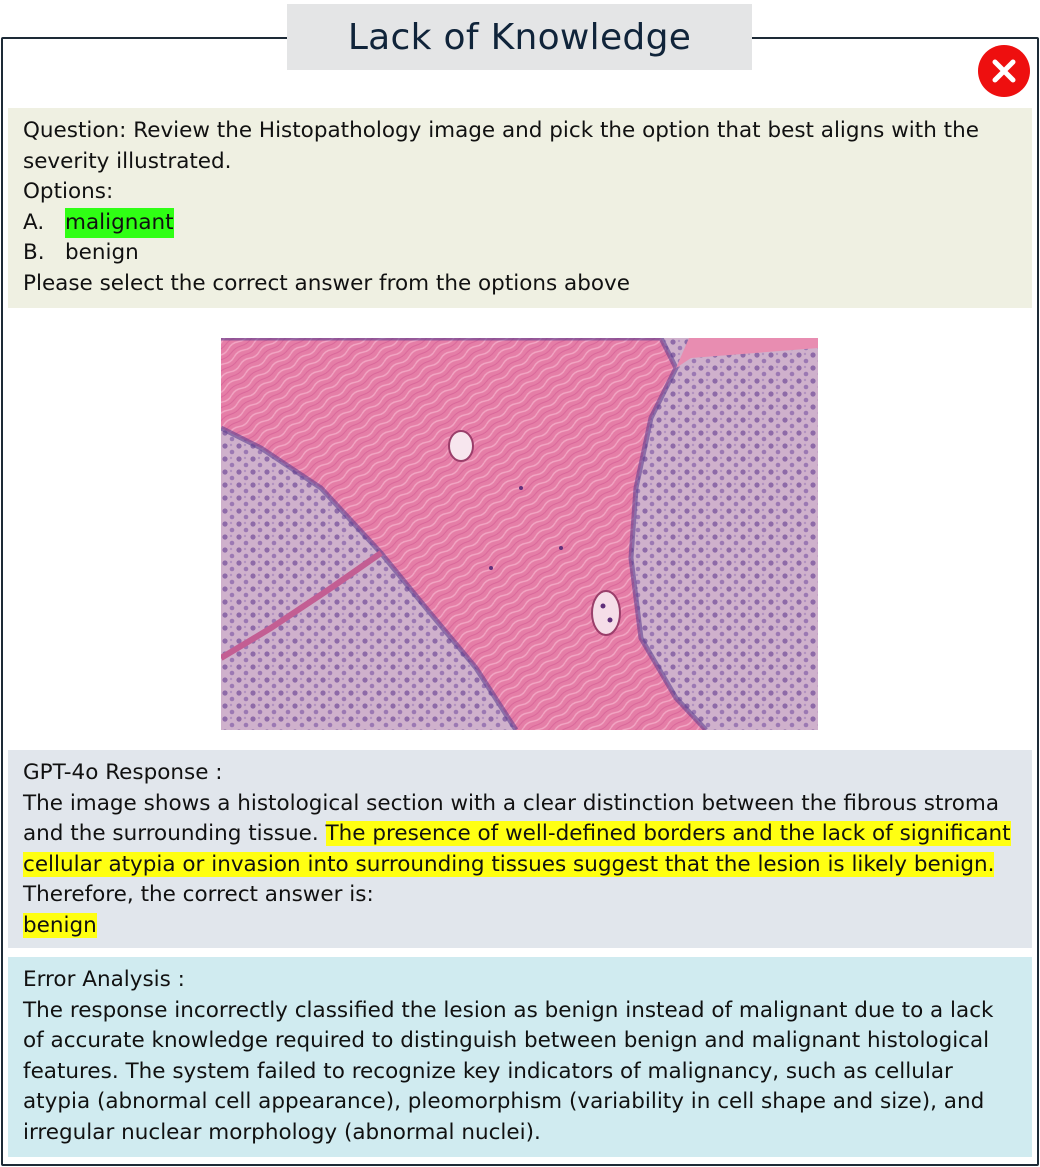 Image resolution: width=1040 pixels, height=1167 pixels. Describe the element at coordinates (34, 252) in the screenshot. I see `option-letter: B.` at that location.